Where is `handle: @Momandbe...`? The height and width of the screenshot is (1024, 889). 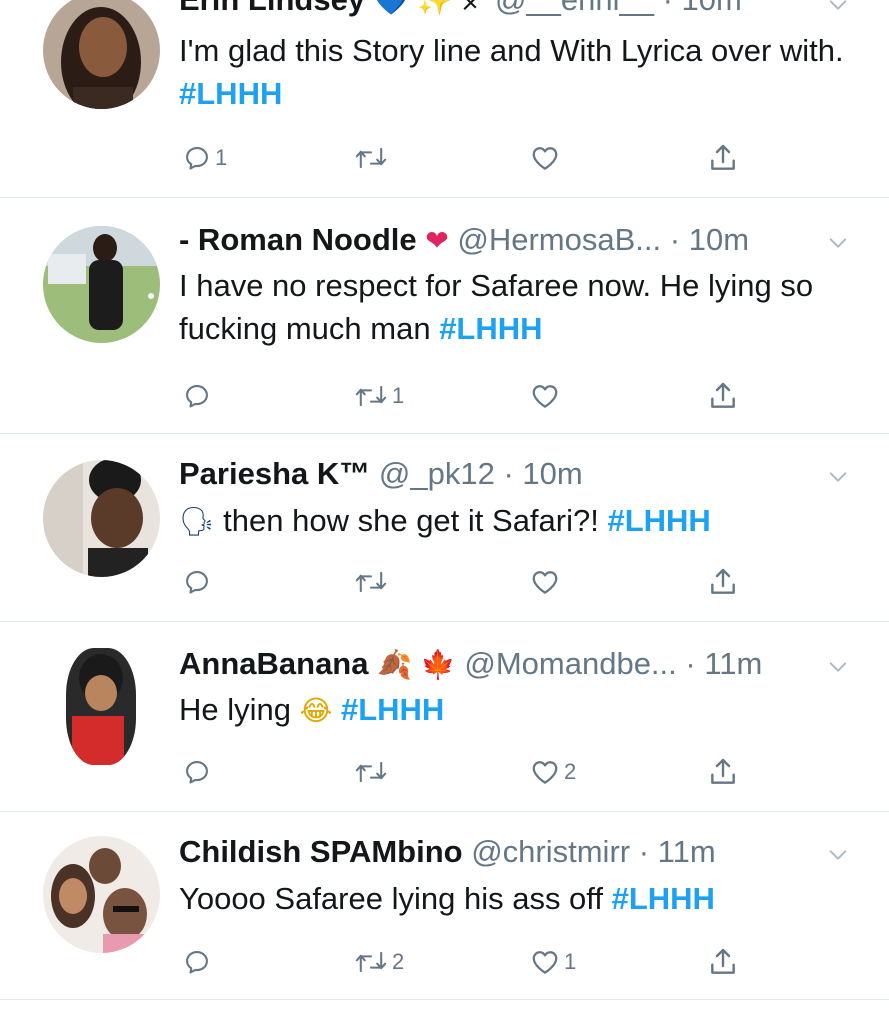
handle: @Momandbe... is located at coordinates (570, 663).